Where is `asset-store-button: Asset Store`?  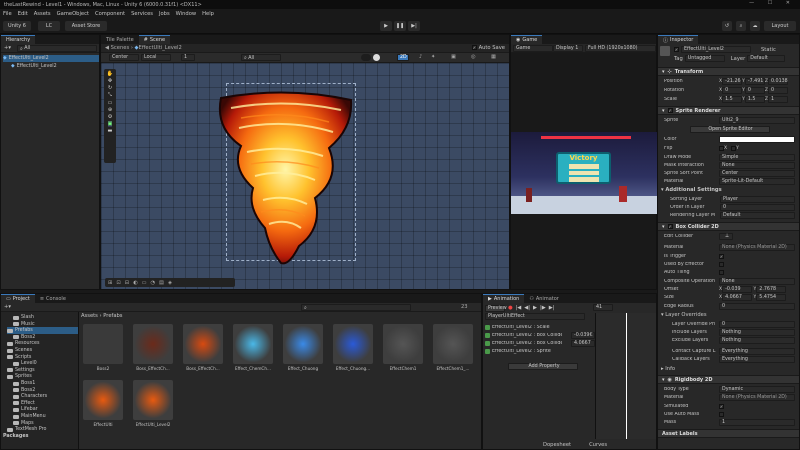 asset-store-button: Asset Store is located at coordinates (86, 26).